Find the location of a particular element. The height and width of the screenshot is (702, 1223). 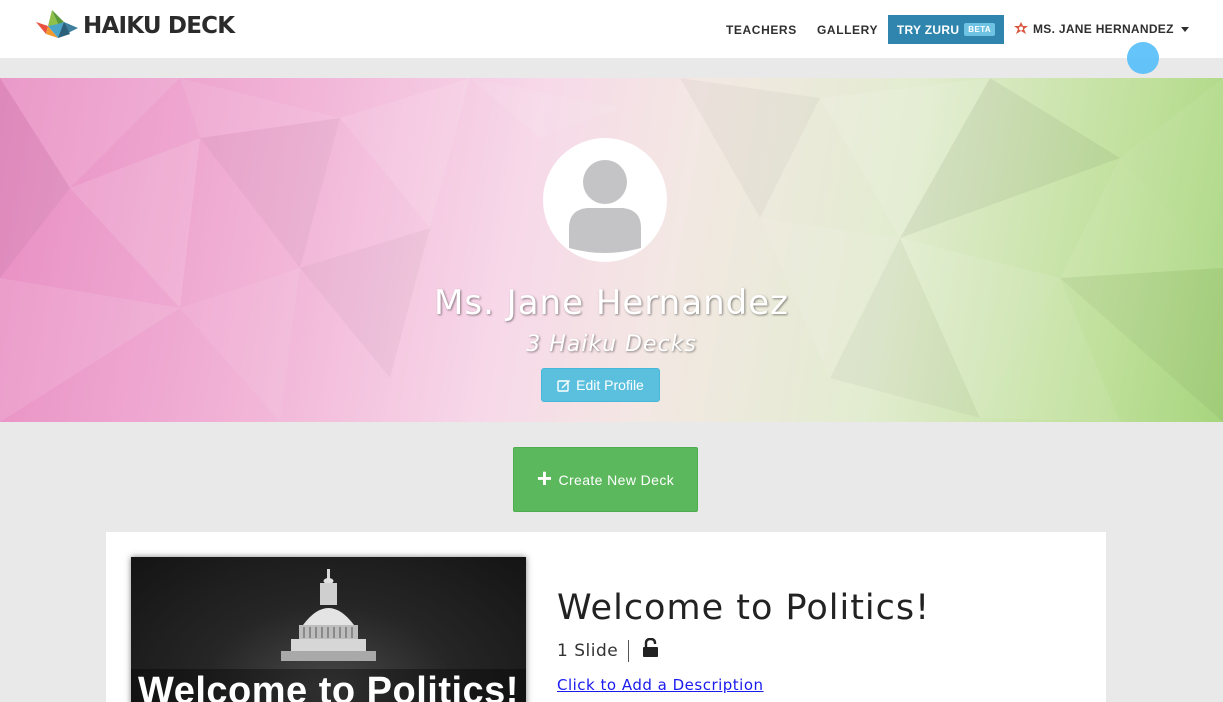

default-user-icon is located at coordinates (605, 206).